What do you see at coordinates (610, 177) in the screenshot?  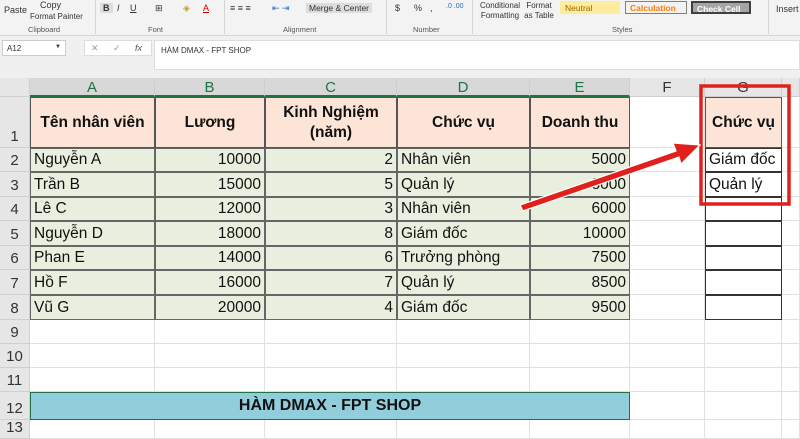 I see `arrow-icon` at bounding box center [610, 177].